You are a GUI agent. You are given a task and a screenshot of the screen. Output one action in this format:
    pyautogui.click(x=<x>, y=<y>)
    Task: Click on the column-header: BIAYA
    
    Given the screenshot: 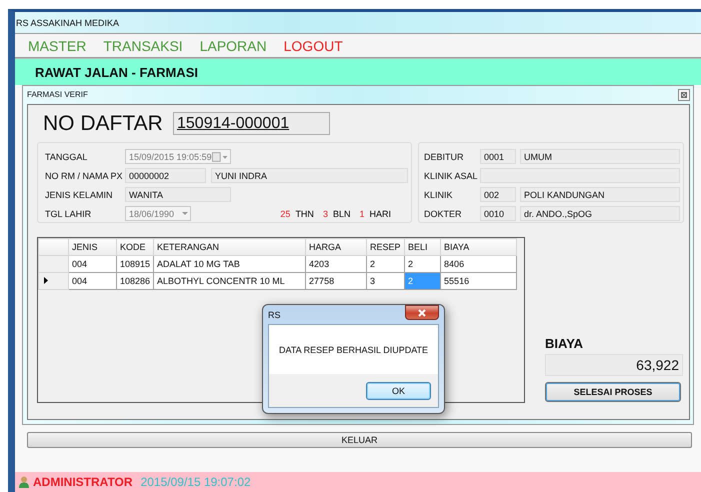 What is the action you would take?
    pyautogui.click(x=478, y=247)
    